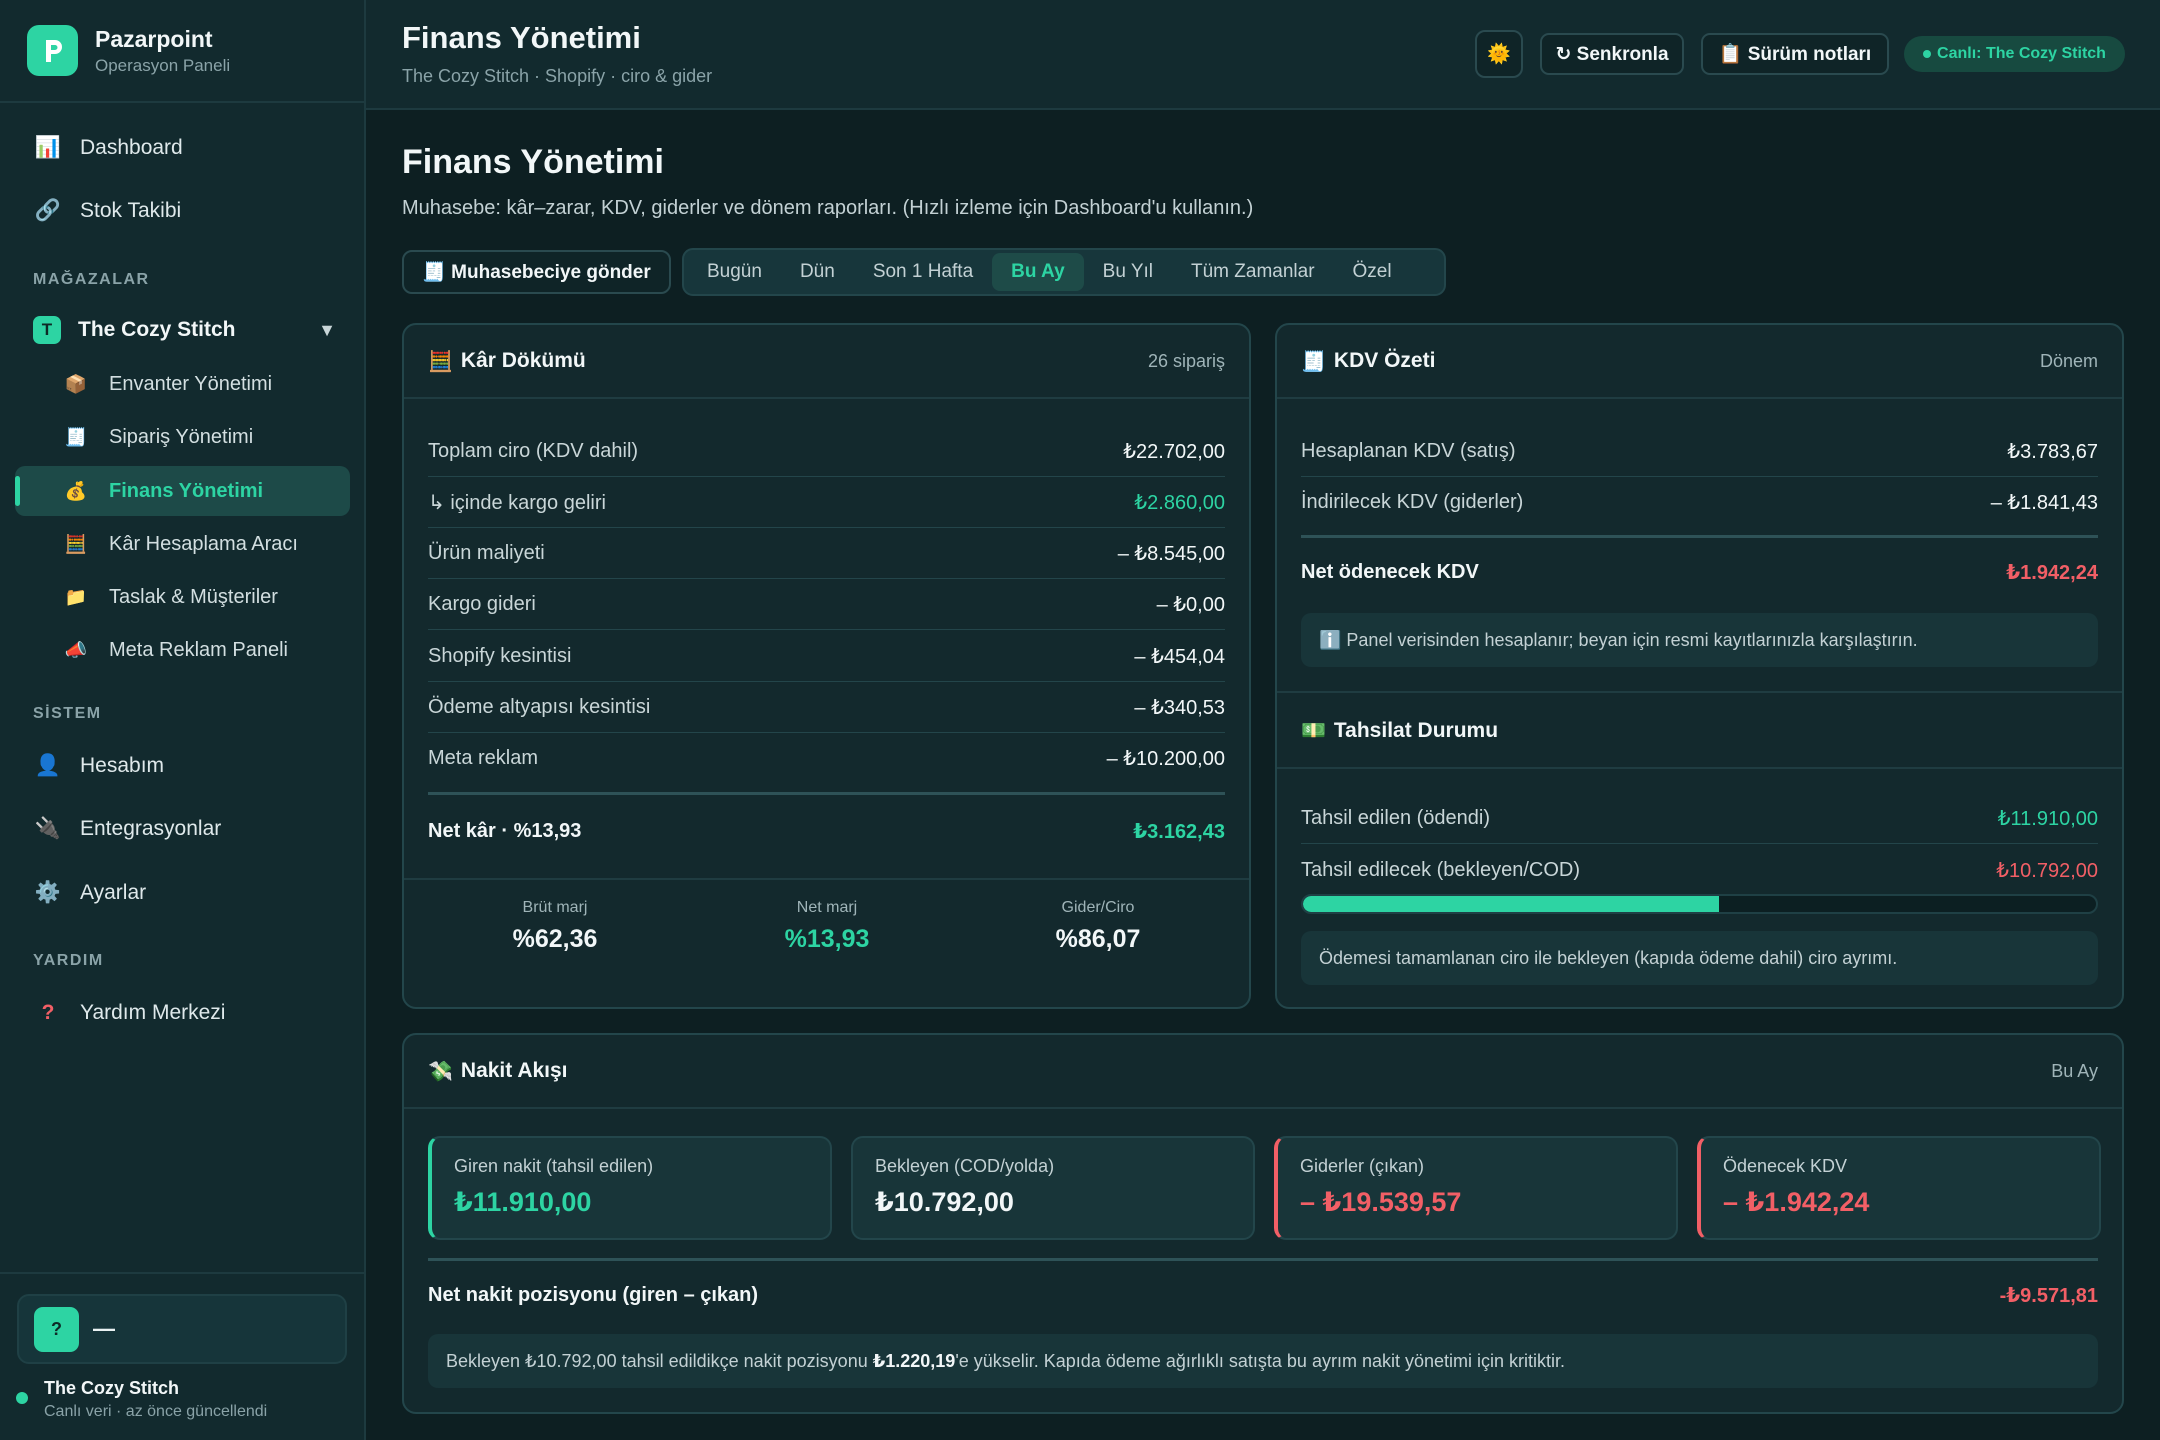 The image size is (2160, 1440). What do you see at coordinates (163, 65) in the screenshot?
I see `brand-subtitle: Operasyon Paneli` at bounding box center [163, 65].